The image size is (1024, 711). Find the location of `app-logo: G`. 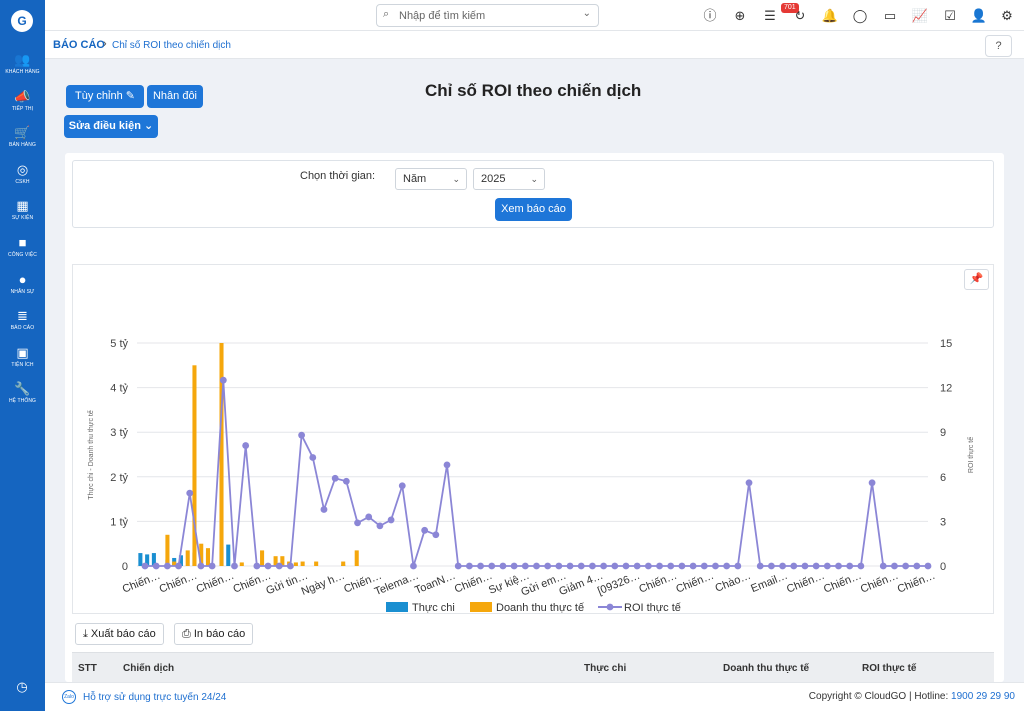

app-logo: G is located at coordinates (22, 21).